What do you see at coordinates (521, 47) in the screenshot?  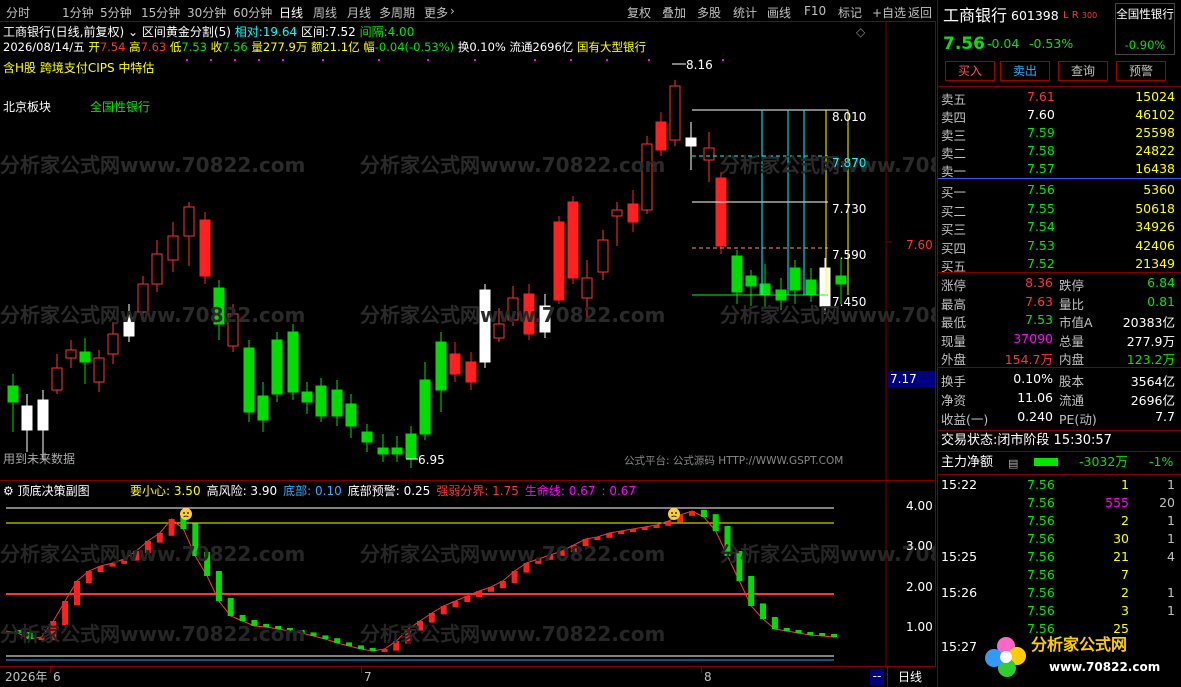 I see `float-label: 流通` at bounding box center [521, 47].